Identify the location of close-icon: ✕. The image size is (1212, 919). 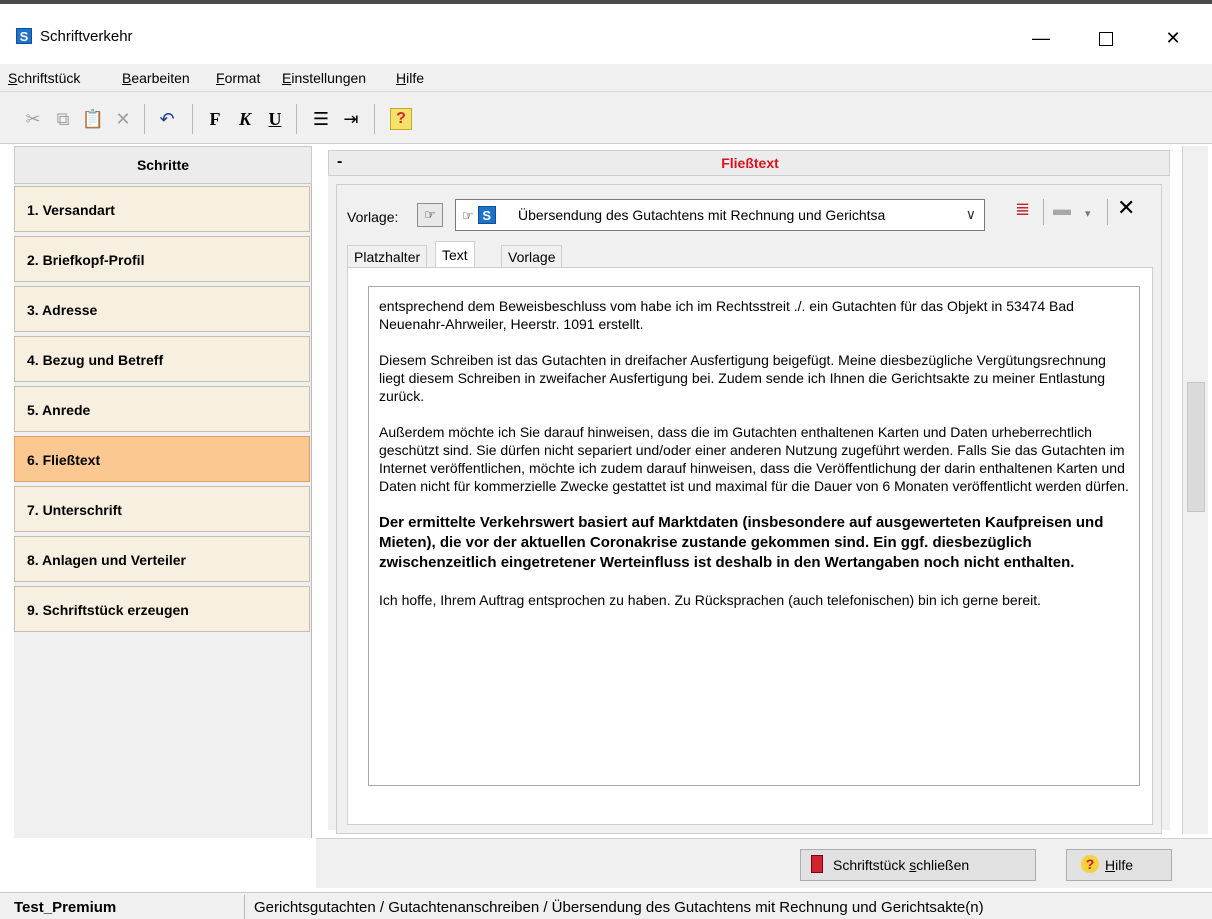
(1126, 208).